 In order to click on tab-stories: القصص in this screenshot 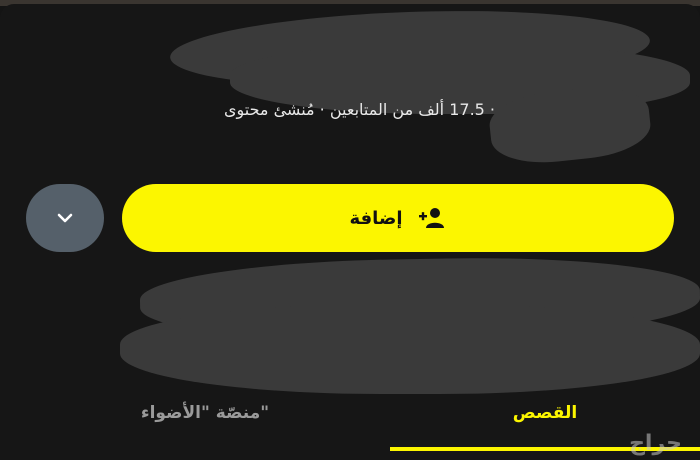, I will do `click(545, 413)`.